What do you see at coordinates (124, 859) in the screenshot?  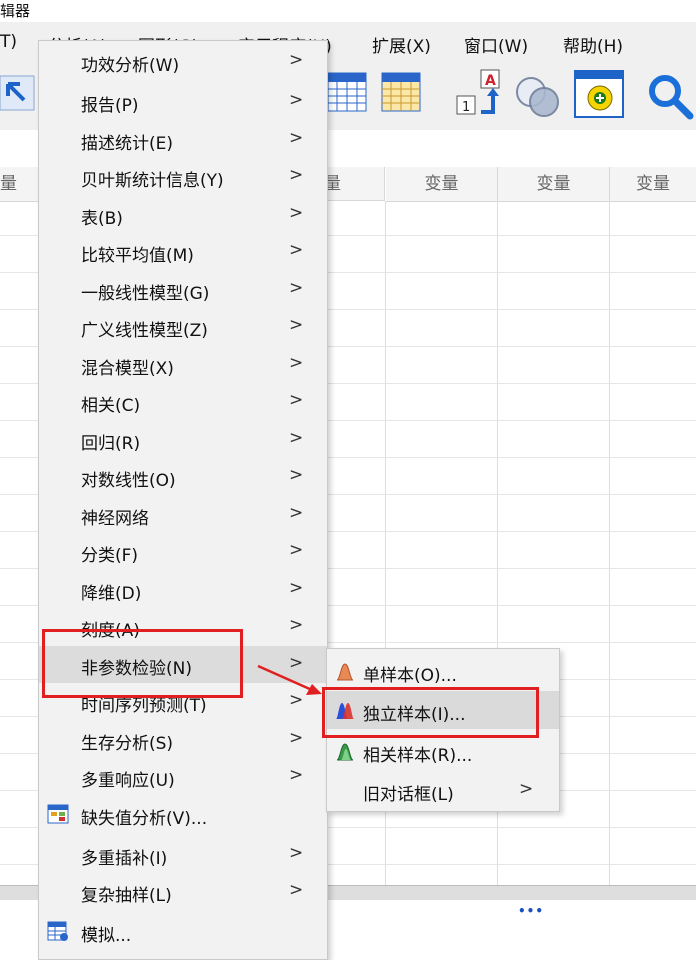 I see `menu-item-label: 多重插补(I)` at bounding box center [124, 859].